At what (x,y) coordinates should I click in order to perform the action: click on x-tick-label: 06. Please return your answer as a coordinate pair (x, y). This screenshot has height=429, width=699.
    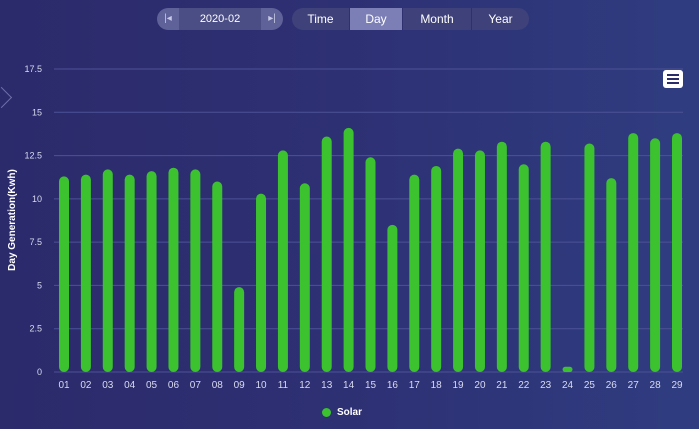
    Looking at the image, I should click on (174, 385).